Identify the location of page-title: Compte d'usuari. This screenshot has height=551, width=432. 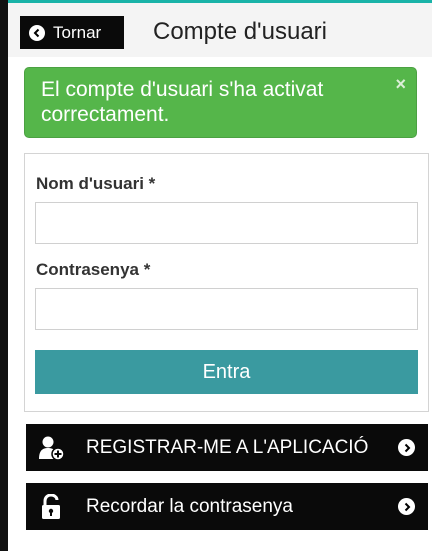
(240, 31).